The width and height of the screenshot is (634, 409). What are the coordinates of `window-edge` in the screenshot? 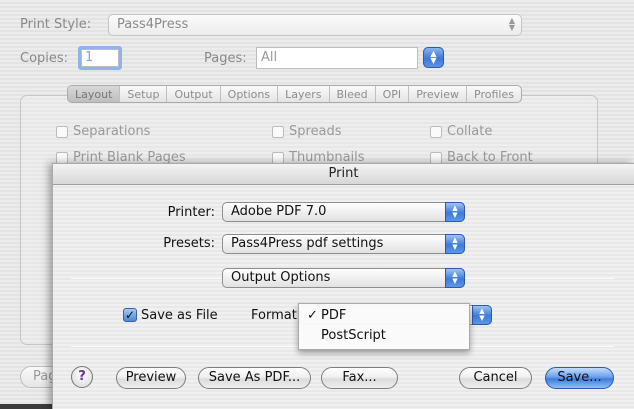 It's located at (26, 406).